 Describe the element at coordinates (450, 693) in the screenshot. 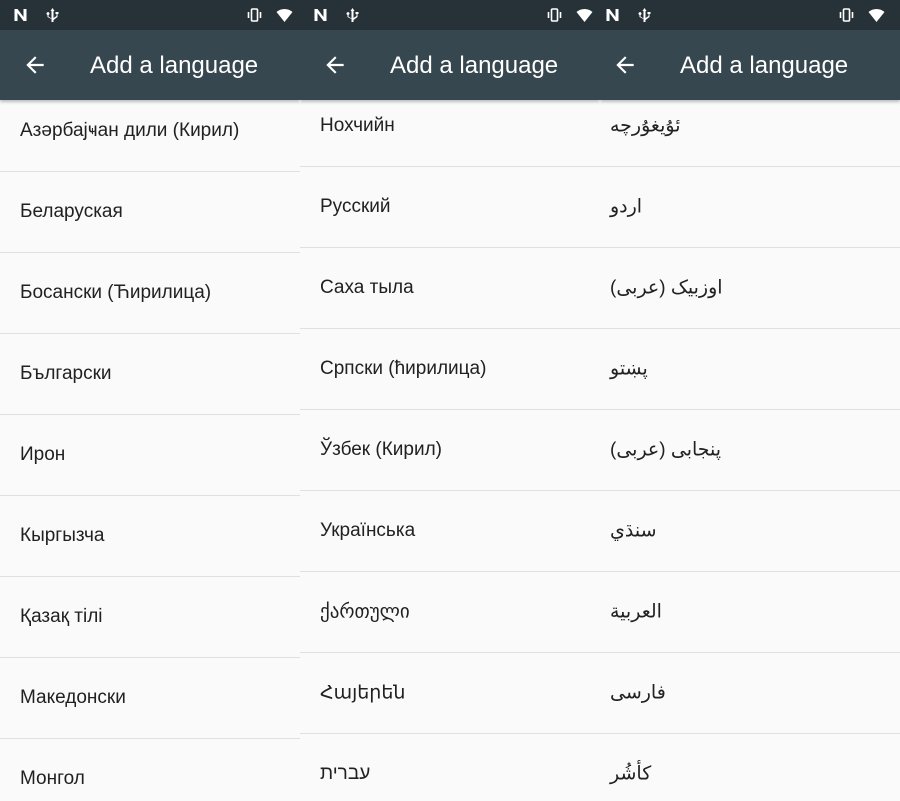

I see `language-item: Հայերեն` at that location.